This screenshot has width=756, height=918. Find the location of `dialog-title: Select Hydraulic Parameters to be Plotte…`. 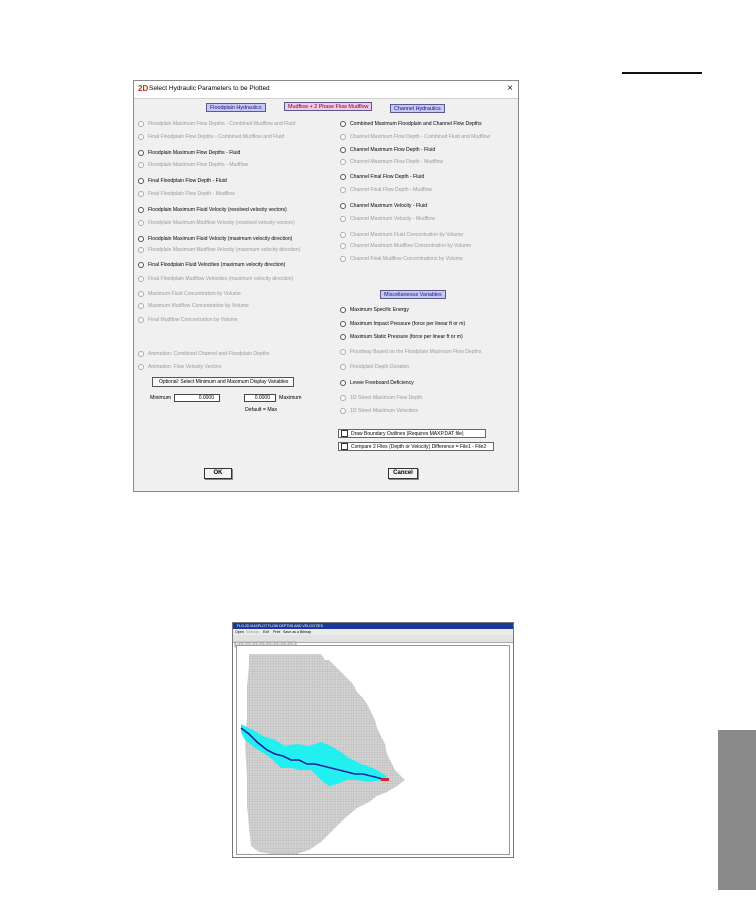

dialog-title: Select Hydraulic Parameters to be Plotte… is located at coordinates (209, 88).